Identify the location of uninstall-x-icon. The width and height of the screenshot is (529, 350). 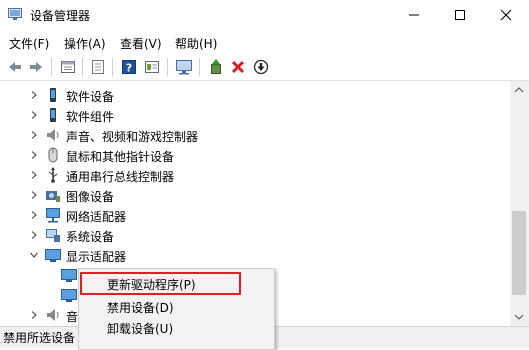
(238, 67).